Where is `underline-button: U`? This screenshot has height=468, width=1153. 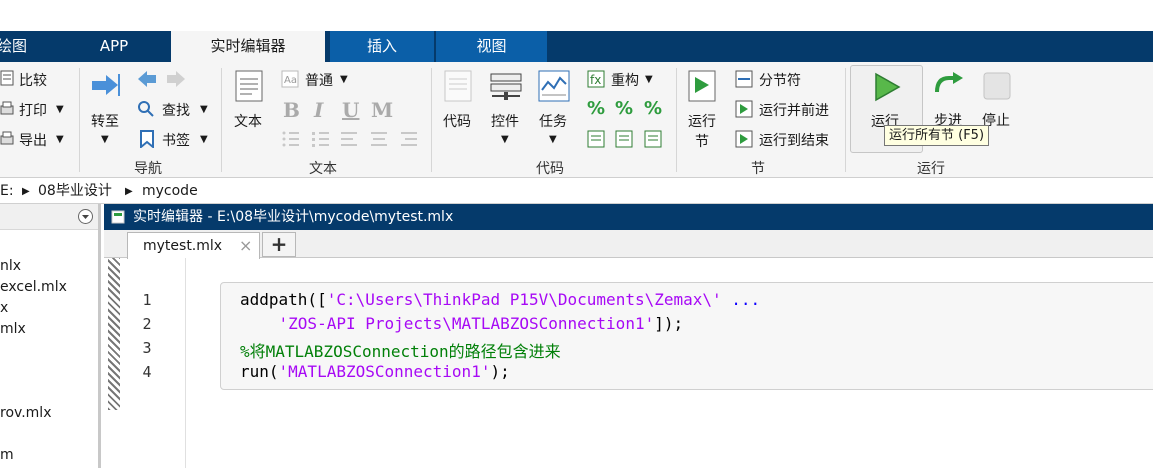
underline-button: U is located at coordinates (350, 110).